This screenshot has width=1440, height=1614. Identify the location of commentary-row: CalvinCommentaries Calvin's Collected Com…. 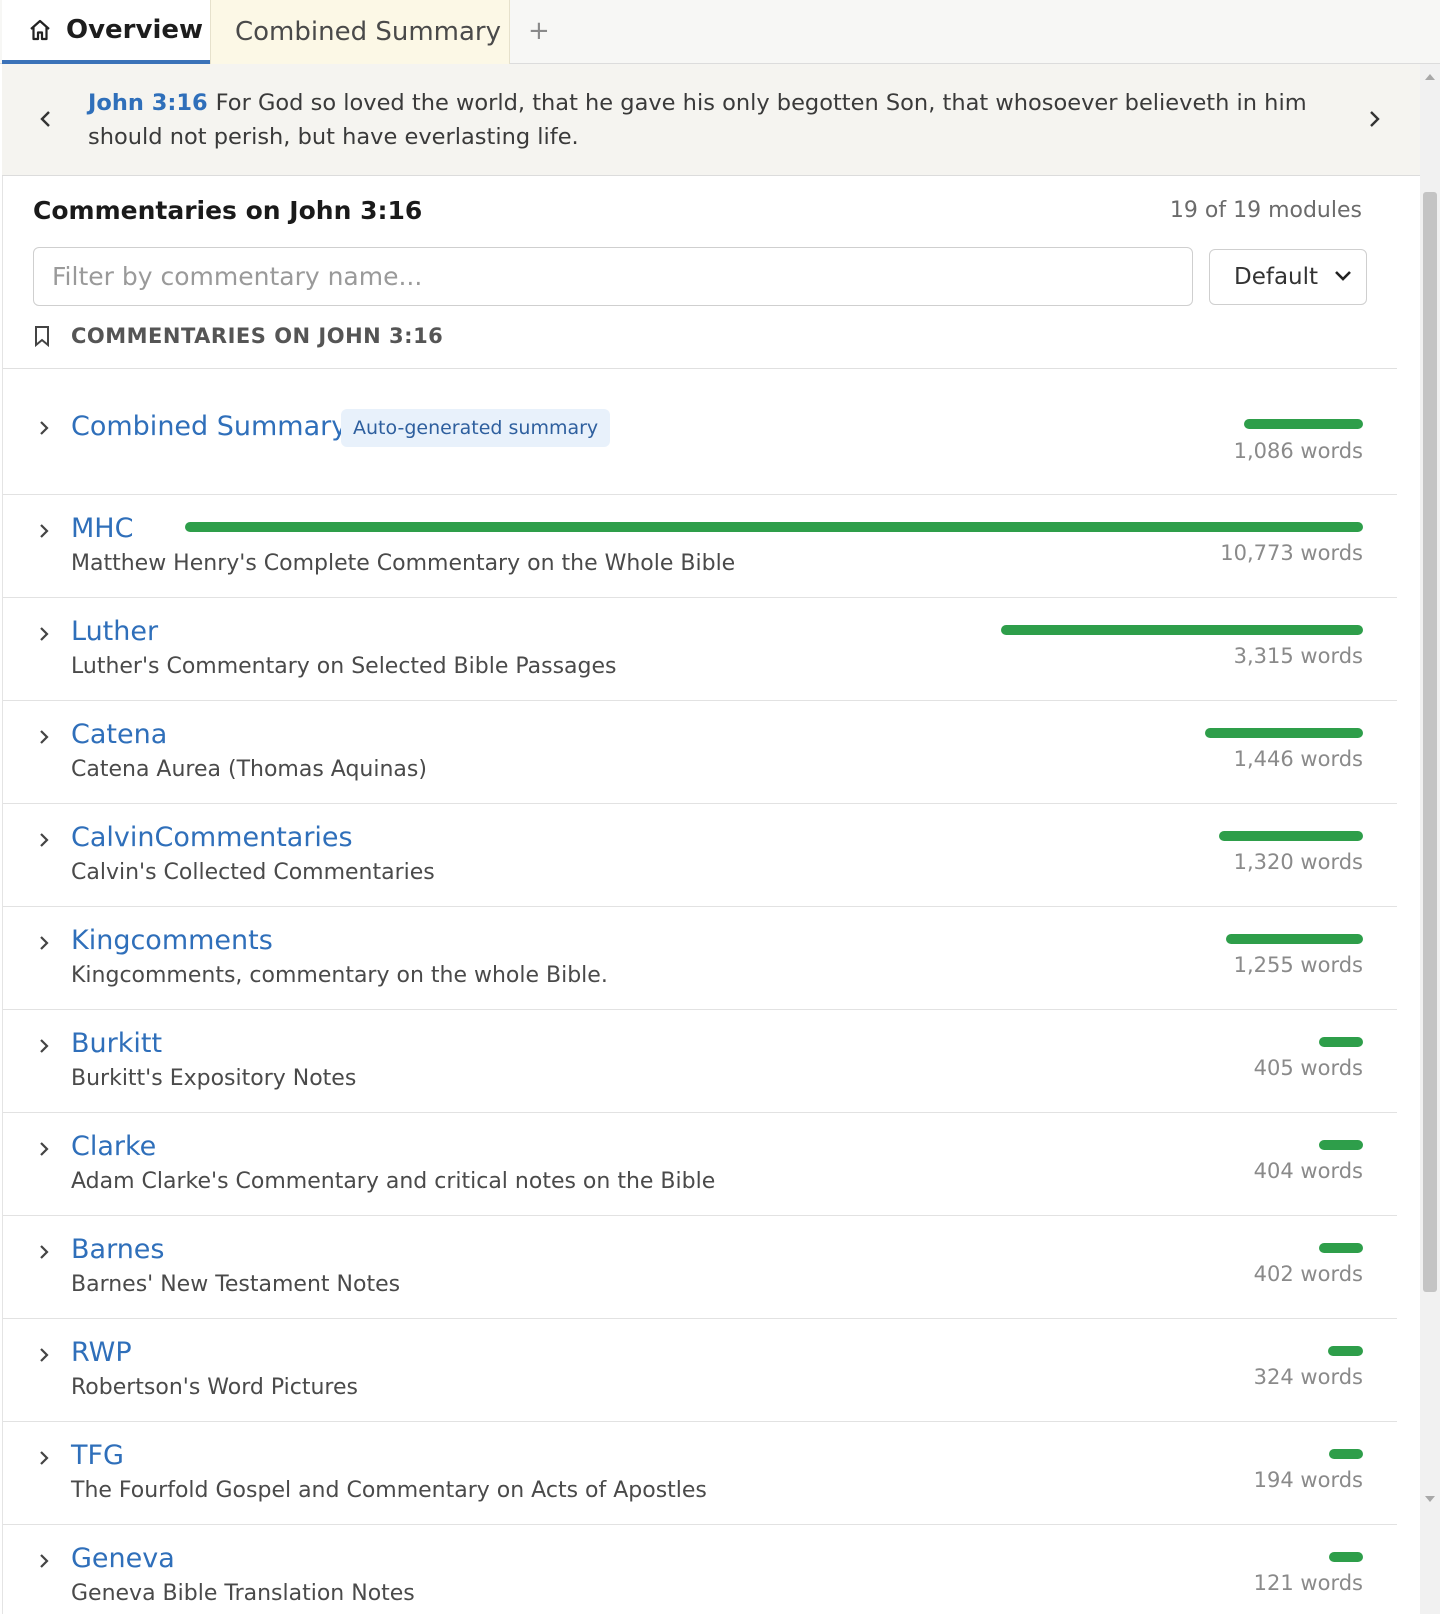
(700, 855).